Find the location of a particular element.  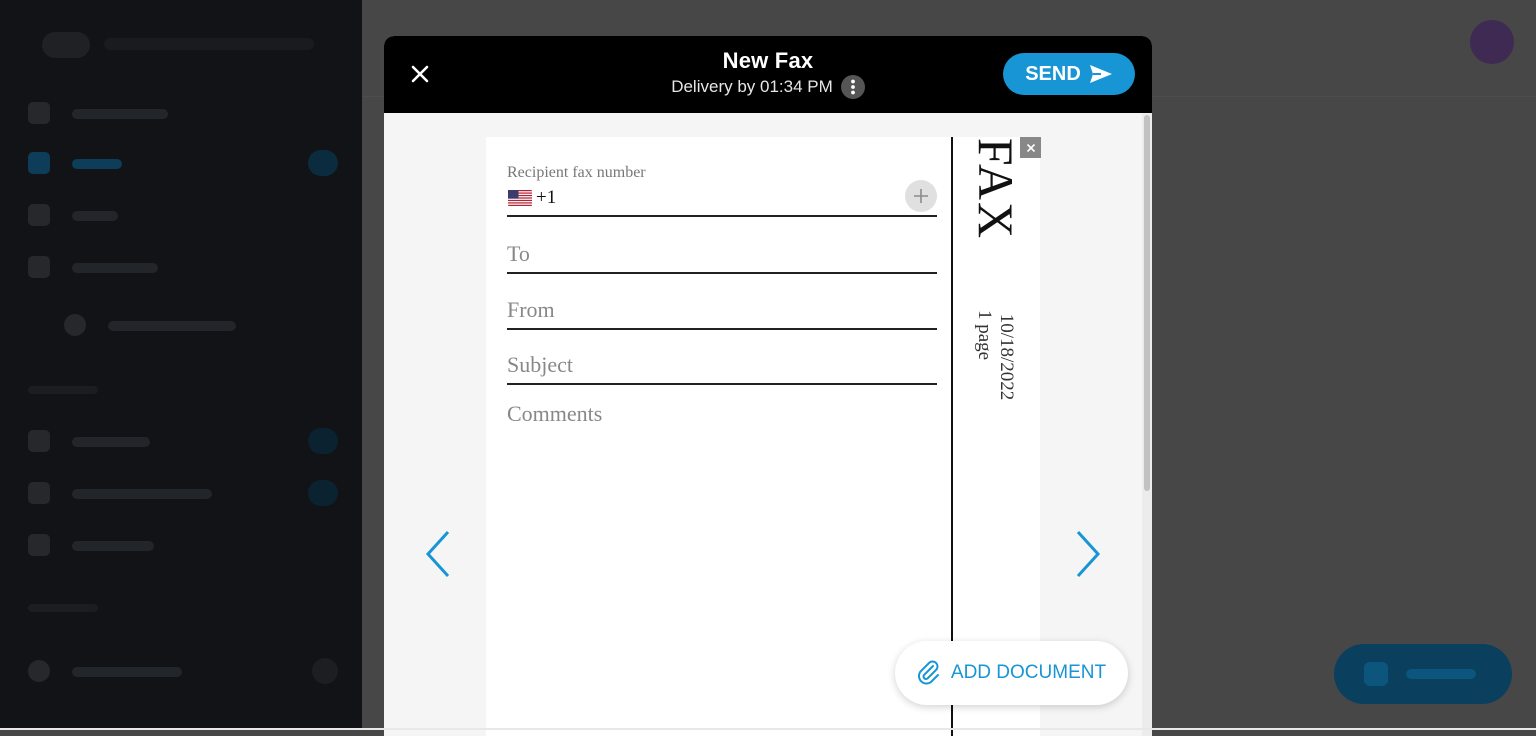

add-recipient-button is located at coordinates (921, 196).